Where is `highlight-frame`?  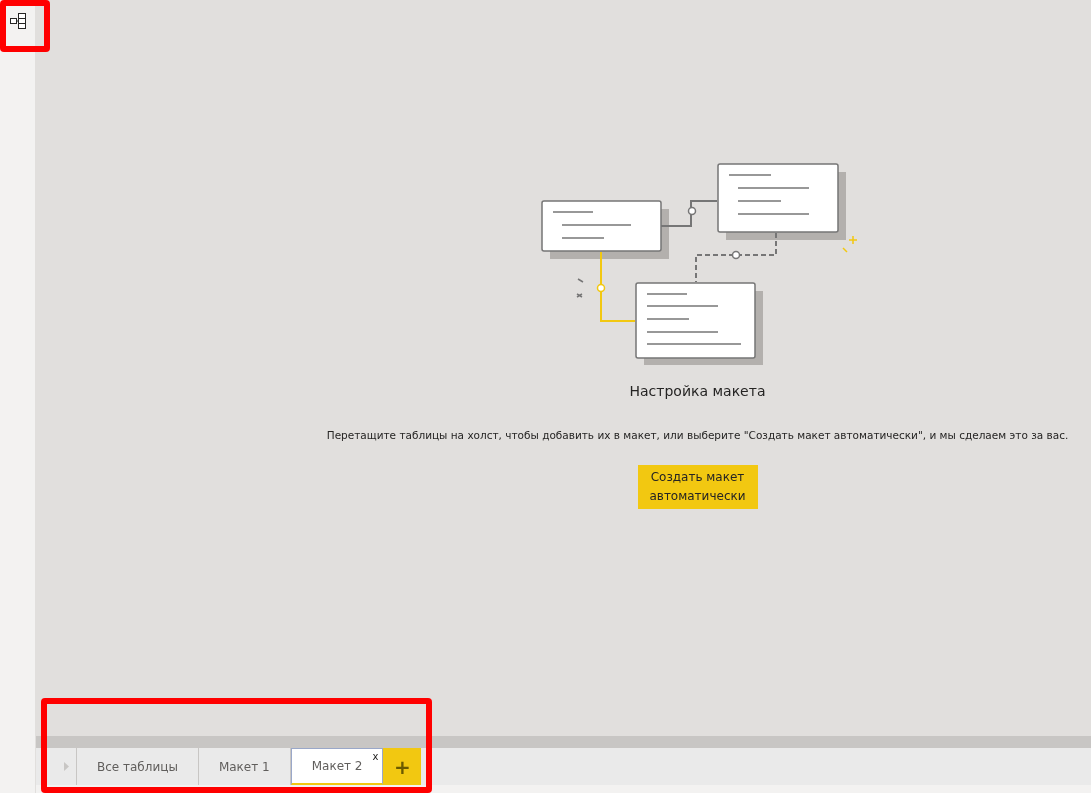
highlight-frame is located at coordinates (25, 26).